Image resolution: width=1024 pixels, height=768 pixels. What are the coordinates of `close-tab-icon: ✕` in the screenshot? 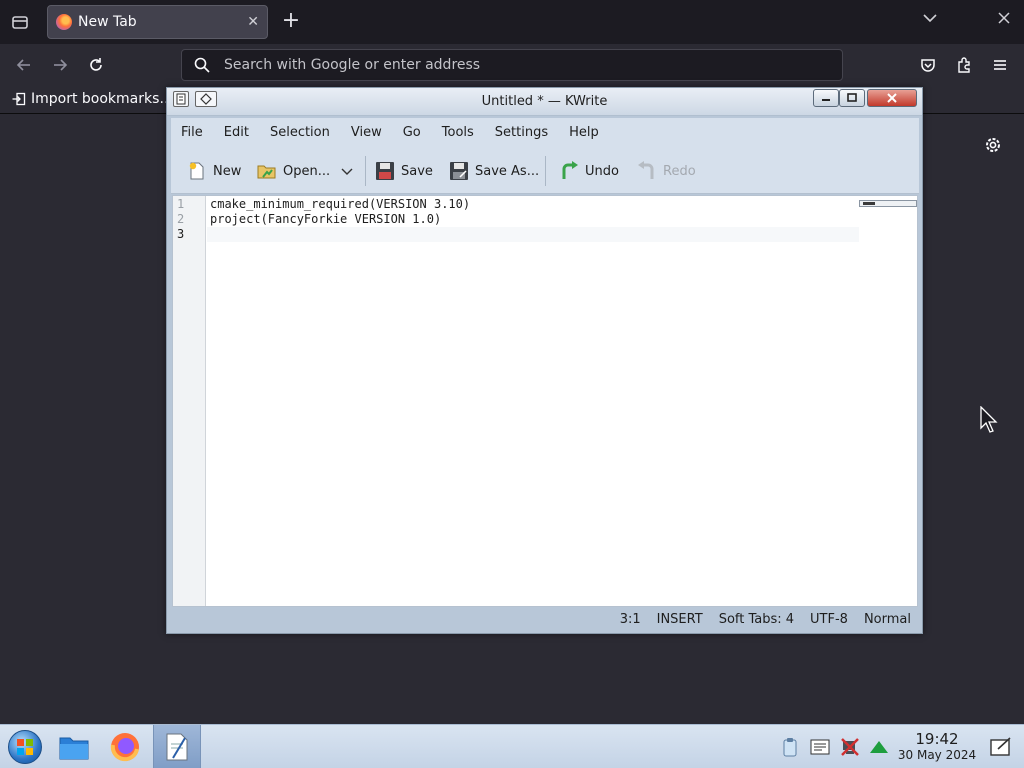 It's located at (253, 22).